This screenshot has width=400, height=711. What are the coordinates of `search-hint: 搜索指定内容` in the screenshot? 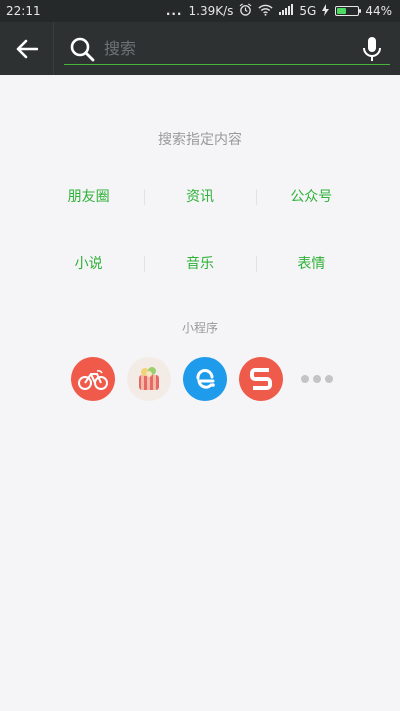 It's located at (200, 140).